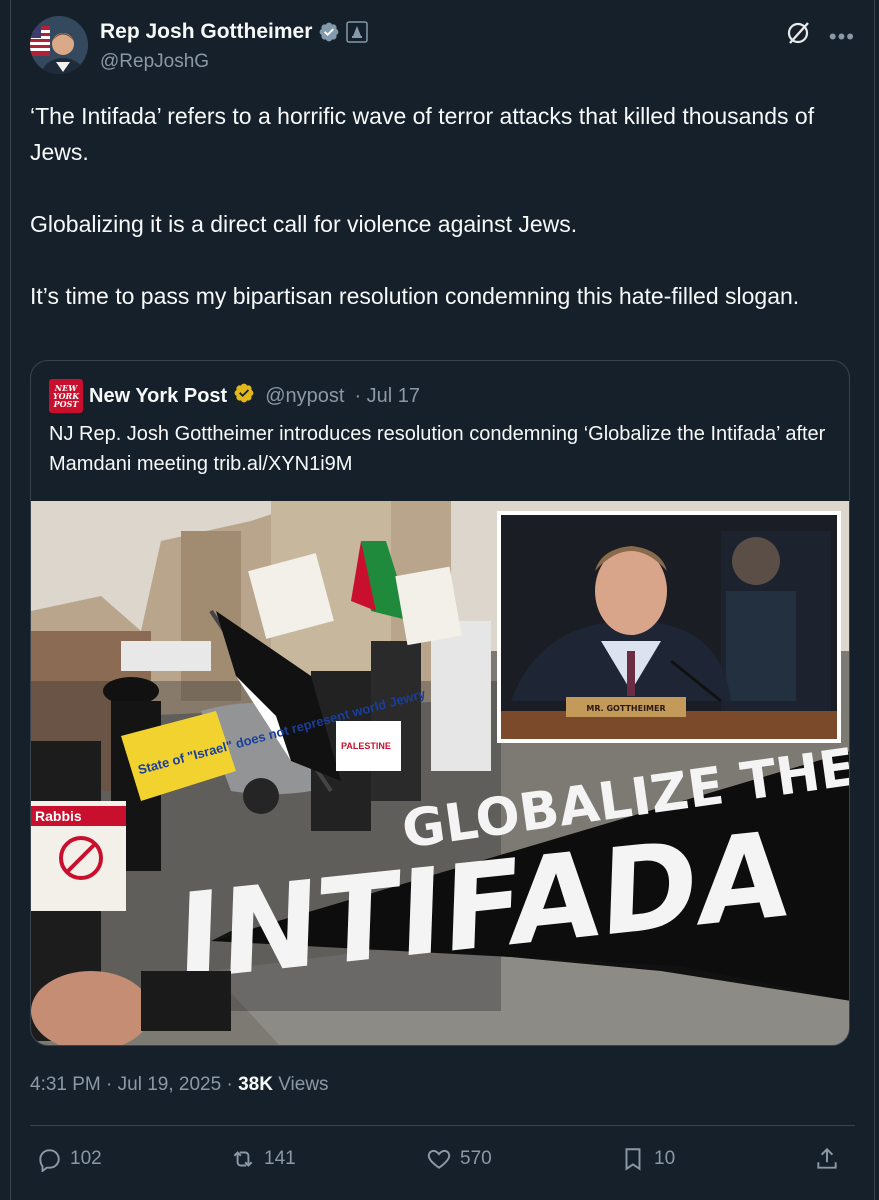  What do you see at coordinates (59, 45) in the screenshot?
I see `avatar` at bounding box center [59, 45].